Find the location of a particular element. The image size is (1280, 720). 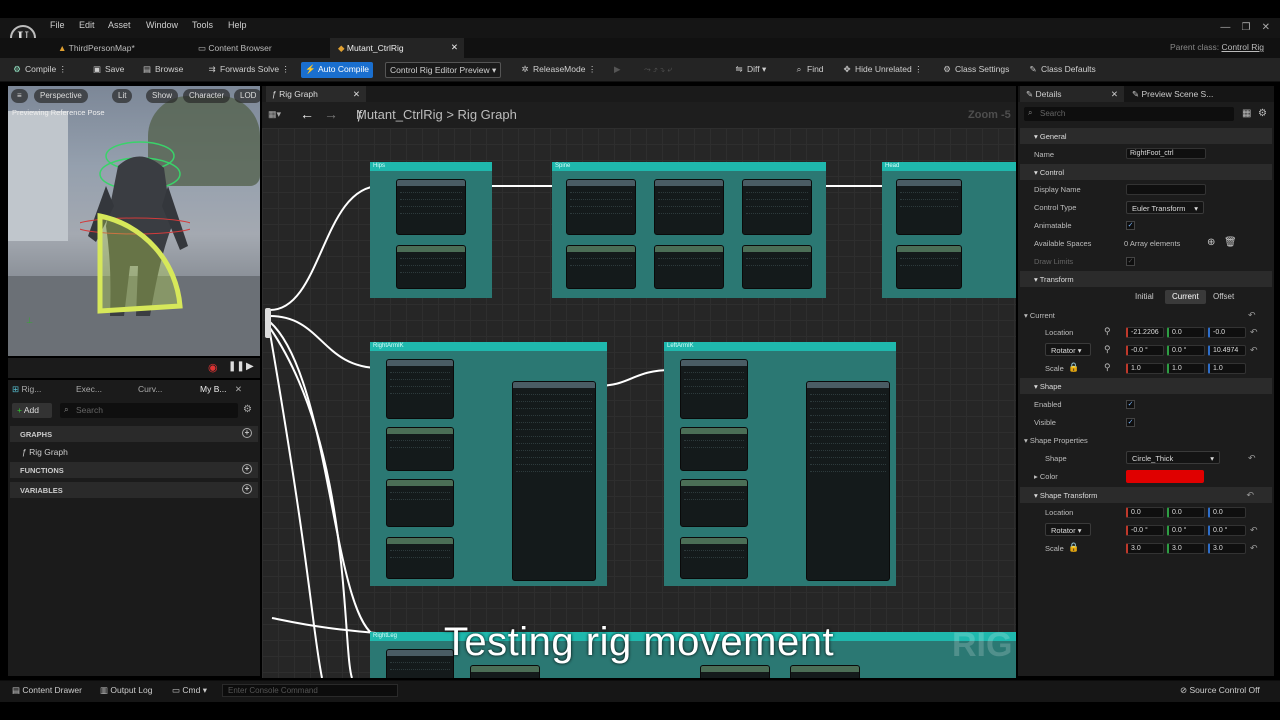

add-function-icon: + is located at coordinates (247, 469).